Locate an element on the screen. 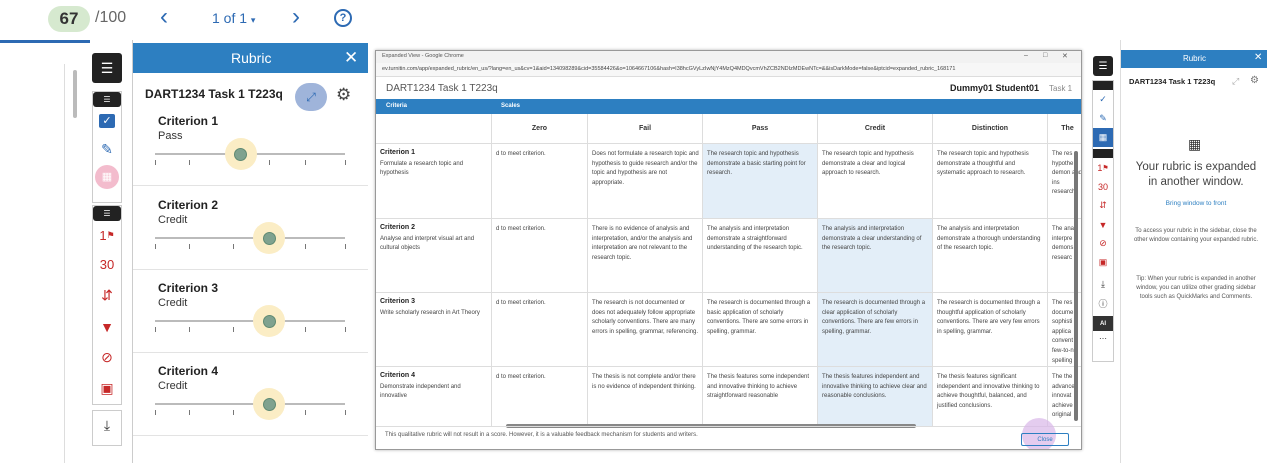  grade-score: 67 is located at coordinates (69, 19).